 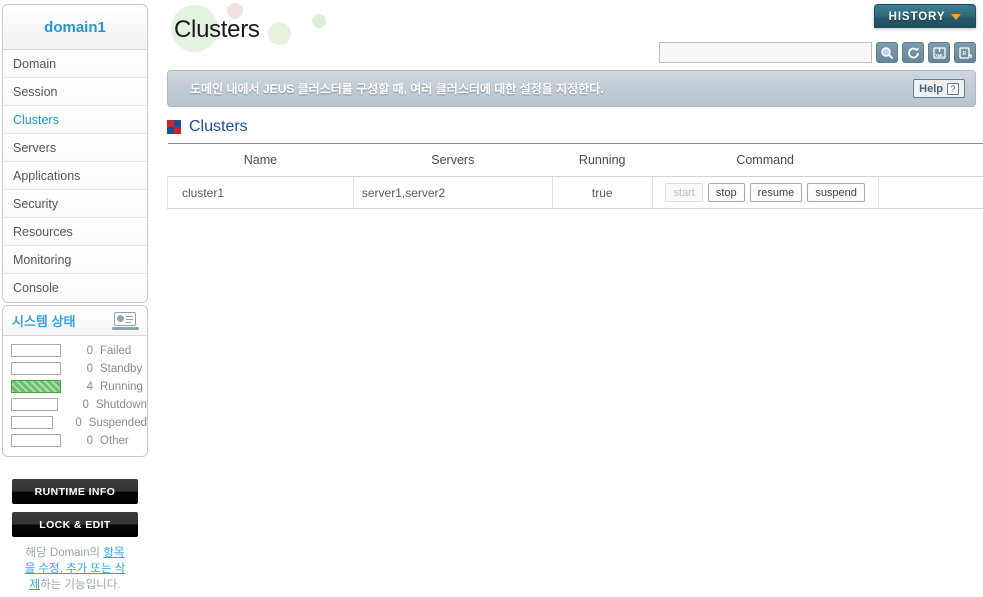 What do you see at coordinates (174, 127) in the screenshot?
I see `jeus-square-logo-icon` at bounding box center [174, 127].